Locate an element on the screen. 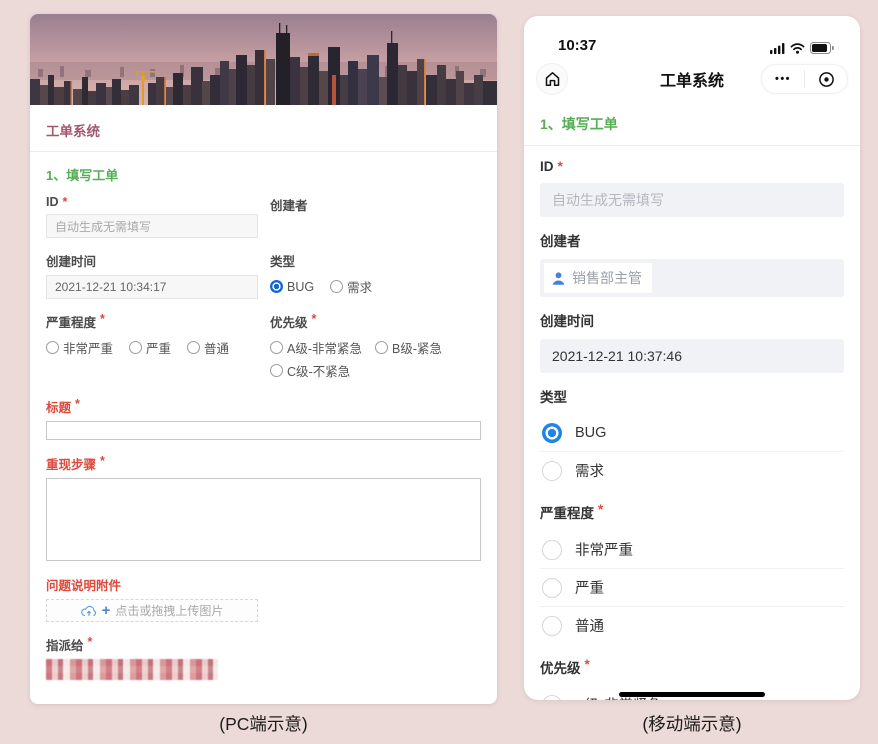 The height and width of the screenshot is (744, 878). pc-steps-textarea is located at coordinates (263, 519).